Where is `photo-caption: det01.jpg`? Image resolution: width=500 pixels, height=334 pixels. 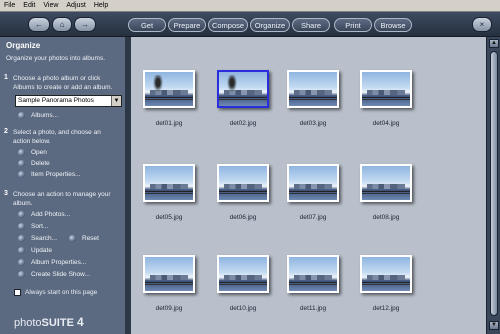
photo-caption: det01.jpg is located at coordinates (169, 123).